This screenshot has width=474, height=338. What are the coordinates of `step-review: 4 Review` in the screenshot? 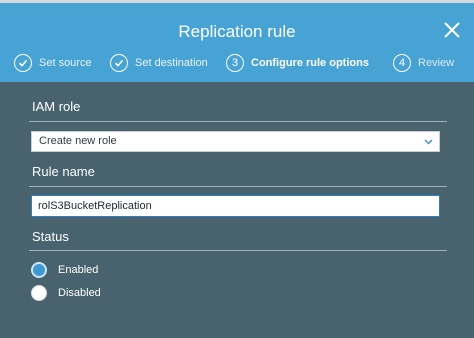 It's located at (423, 63).